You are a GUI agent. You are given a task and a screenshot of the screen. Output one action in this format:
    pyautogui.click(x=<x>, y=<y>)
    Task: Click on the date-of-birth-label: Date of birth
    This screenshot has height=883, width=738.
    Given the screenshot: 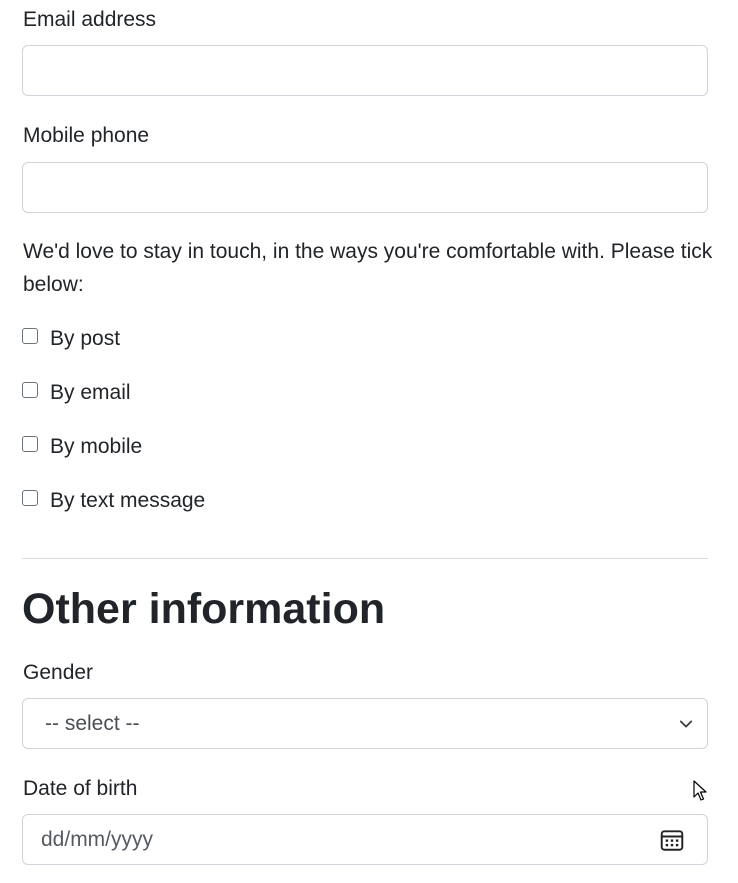 What is the action you would take?
    pyautogui.click(x=80, y=788)
    